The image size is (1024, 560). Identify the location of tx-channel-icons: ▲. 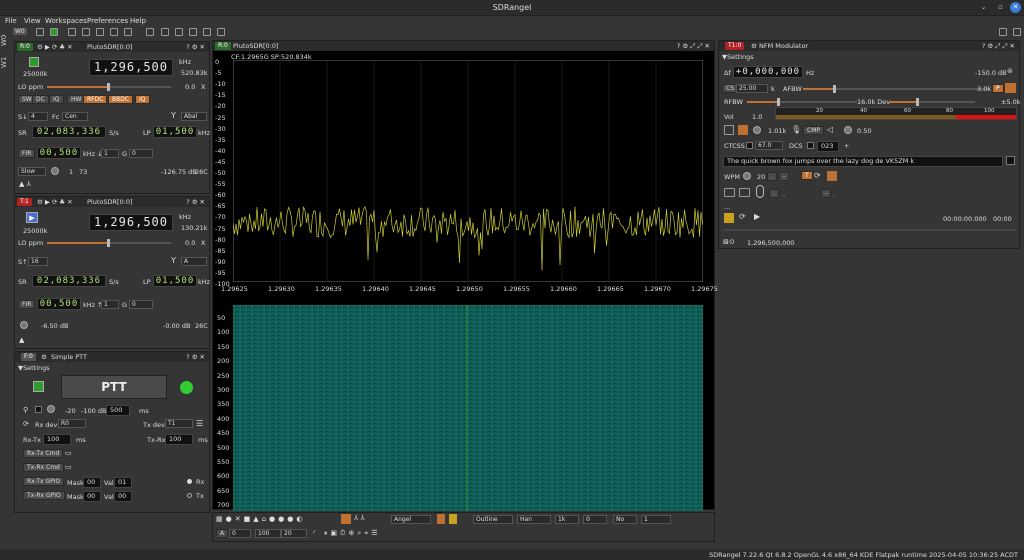
(21, 340).